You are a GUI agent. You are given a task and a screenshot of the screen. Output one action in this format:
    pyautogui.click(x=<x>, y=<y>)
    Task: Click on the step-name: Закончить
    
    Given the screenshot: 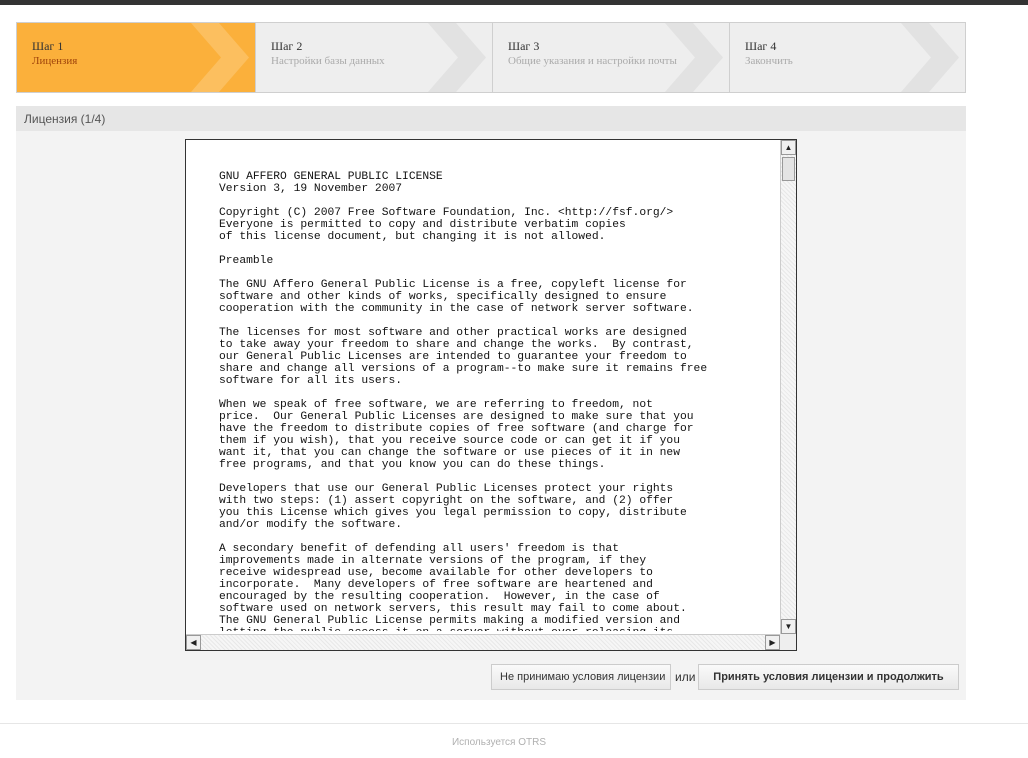 What is the action you would take?
    pyautogui.click(x=769, y=61)
    